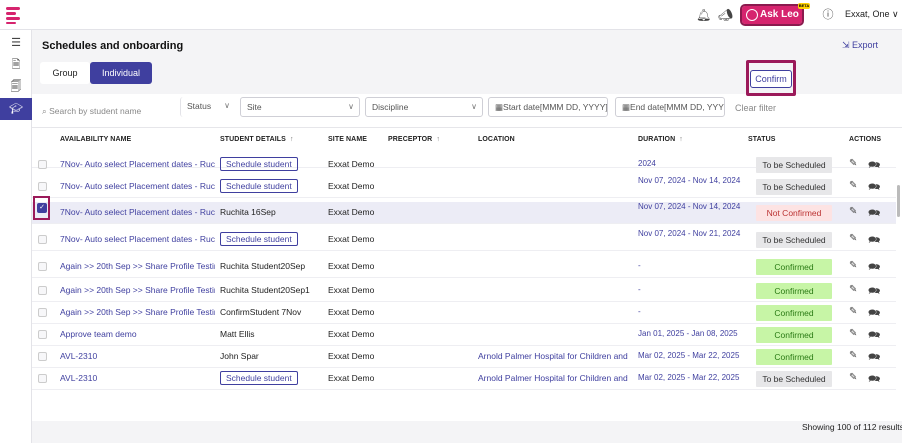 This screenshot has height=443, width=902. Describe the element at coordinates (847, 45) in the screenshot. I see `export-icon: ⇲` at that location.